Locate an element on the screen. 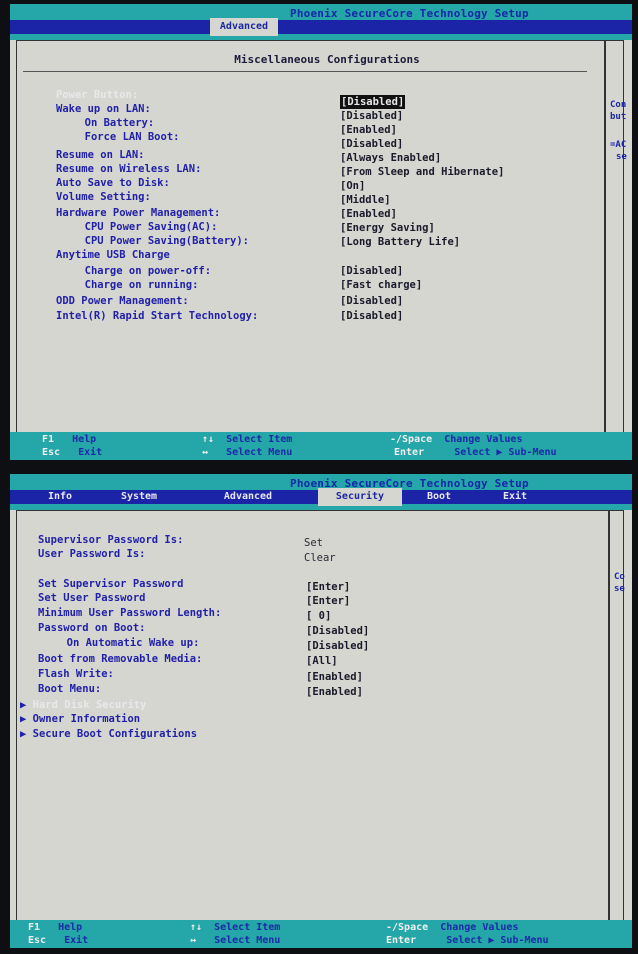  help-text-line: Co is located at coordinates (619, 577).